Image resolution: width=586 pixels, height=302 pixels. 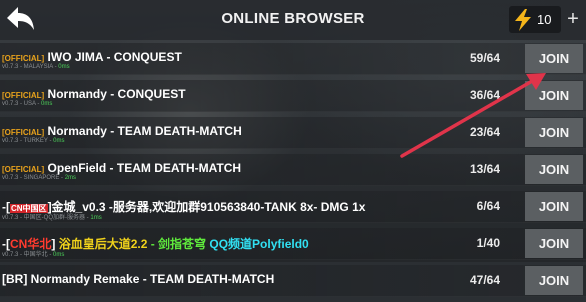 I want to click on server-name: [OFFICIAL] Normandy - TEAM DEATH-MATCH, so click(x=227, y=131).